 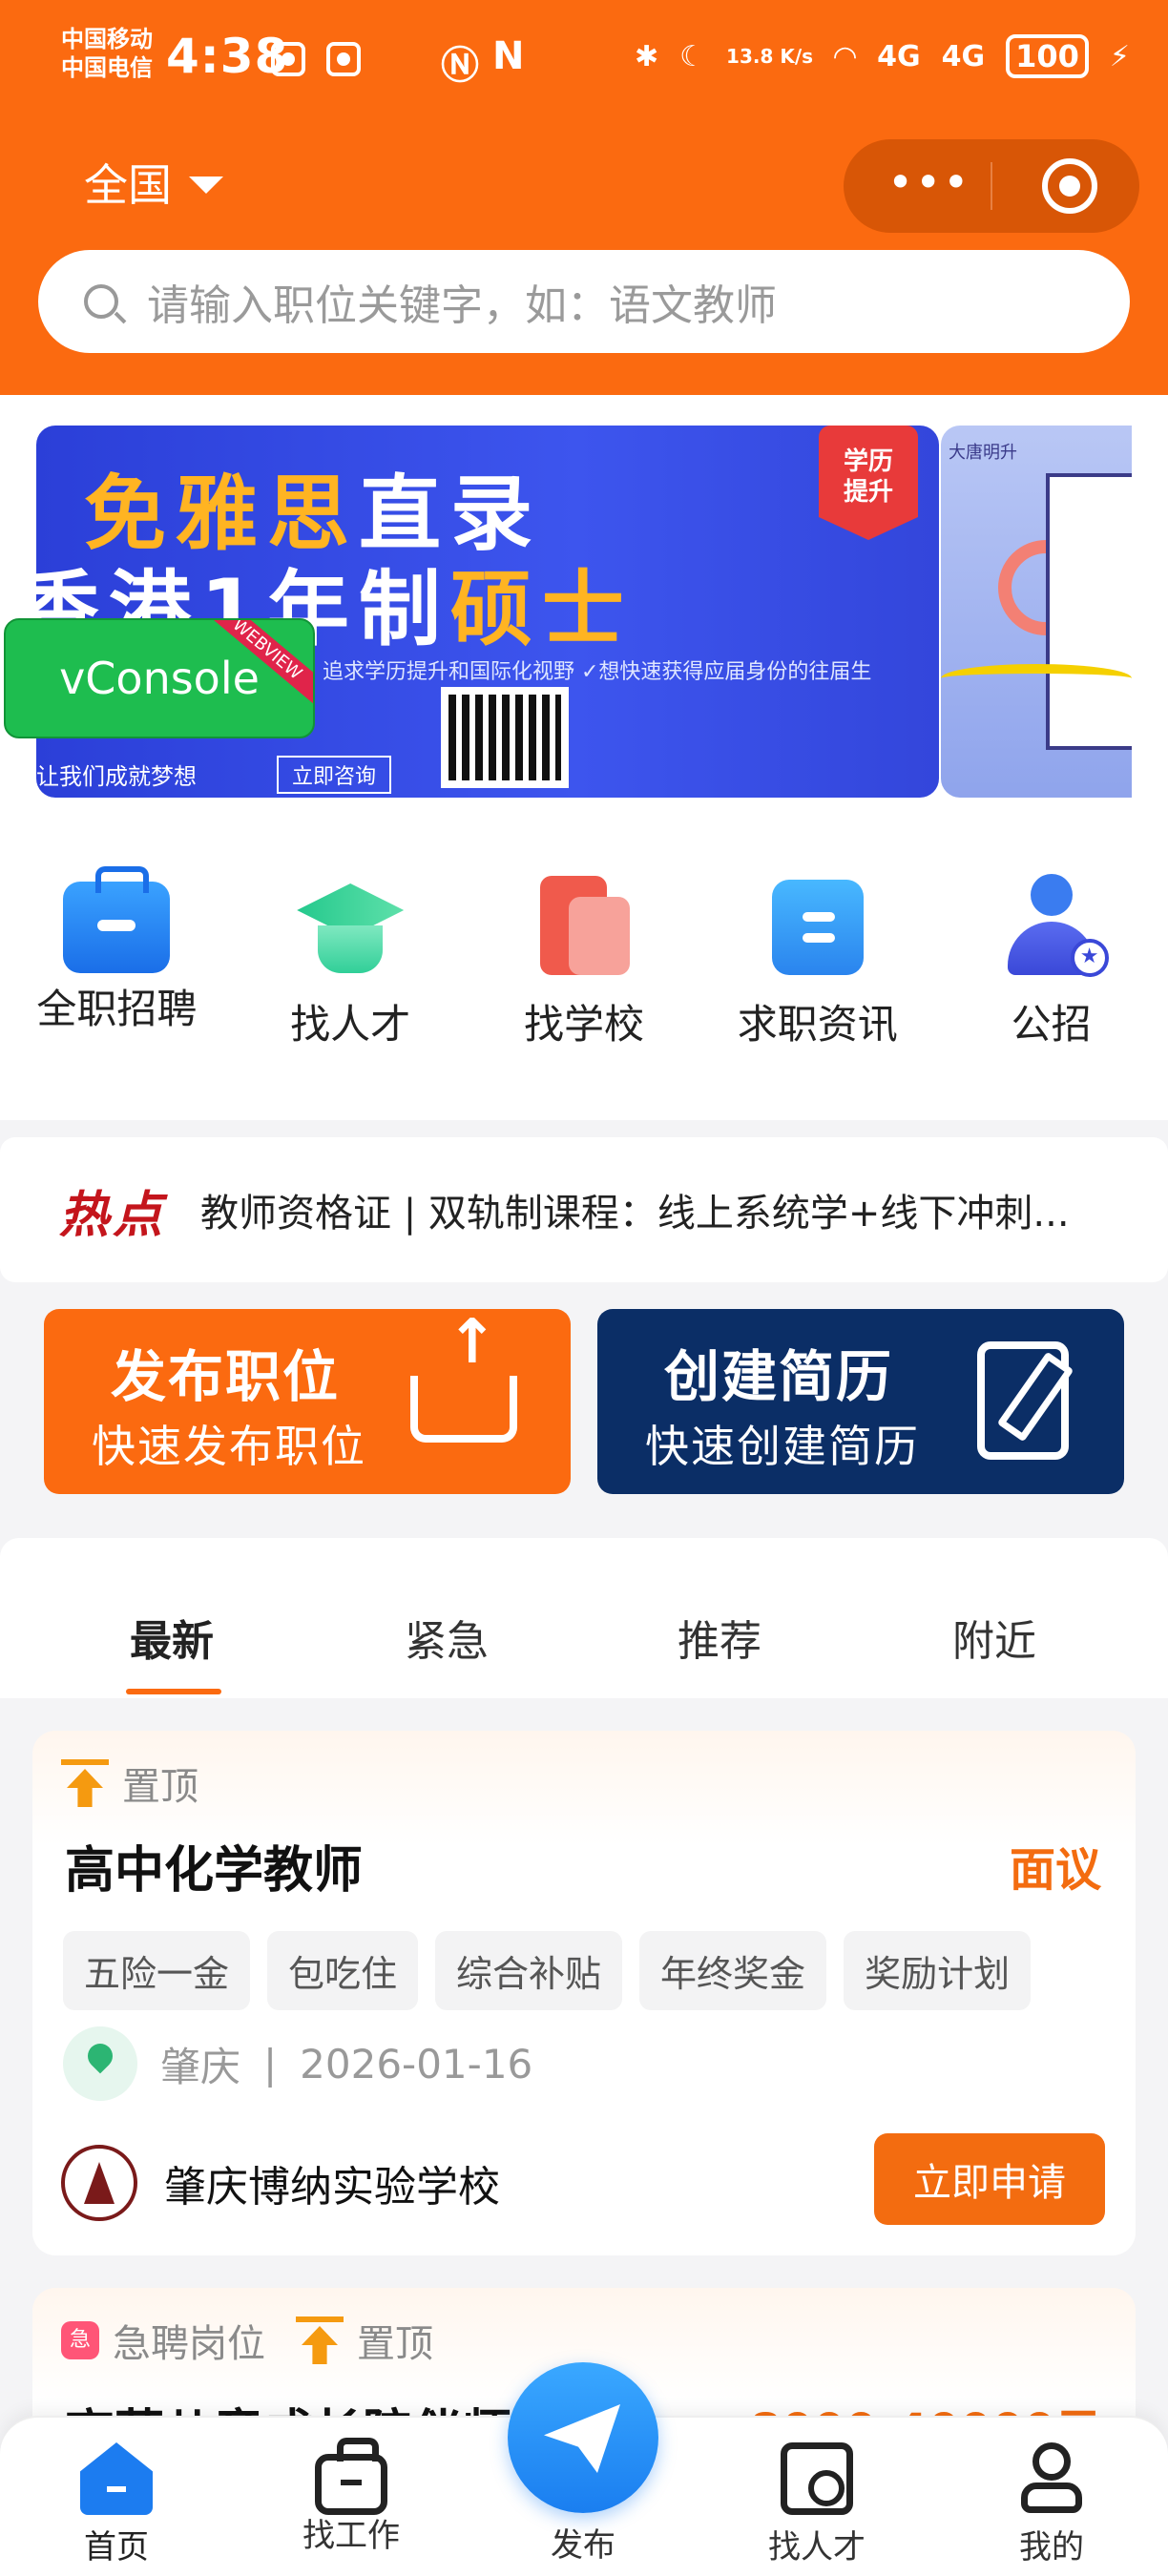 I want to click on job-tag: 综合补贴, so click(x=529, y=1970).